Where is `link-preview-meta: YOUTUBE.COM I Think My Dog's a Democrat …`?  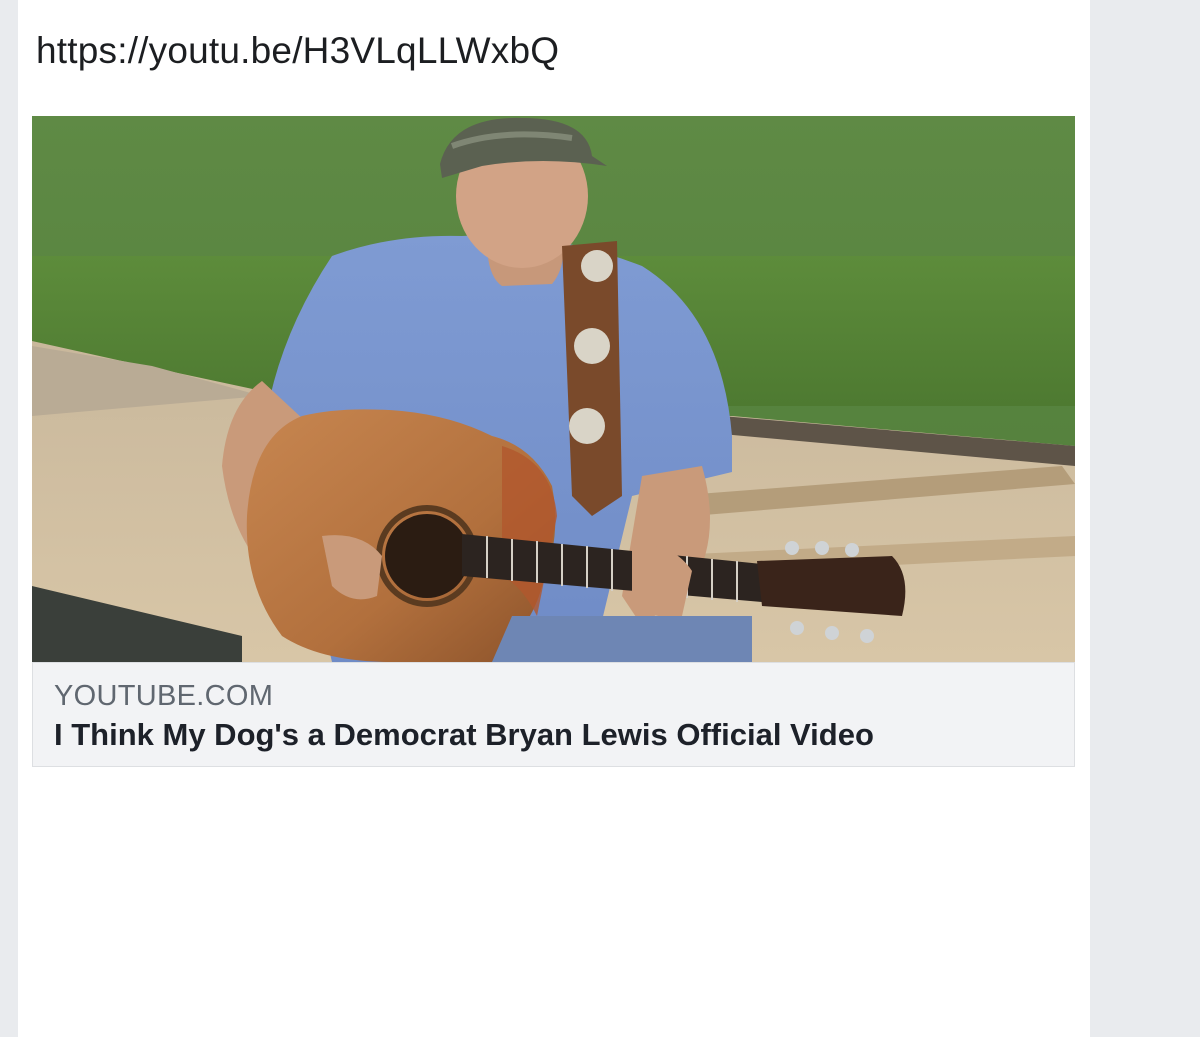
link-preview-meta: YOUTUBE.COM I Think My Dog's a Democrat … is located at coordinates (553, 714).